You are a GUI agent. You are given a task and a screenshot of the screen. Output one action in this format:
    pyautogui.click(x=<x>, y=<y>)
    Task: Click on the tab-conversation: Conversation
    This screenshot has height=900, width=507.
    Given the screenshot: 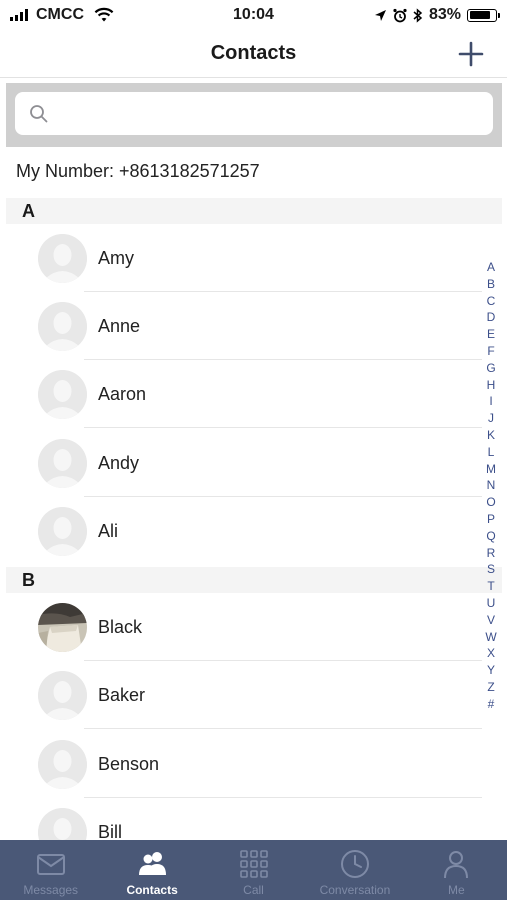 What is the action you would take?
    pyautogui.click(x=354, y=870)
    